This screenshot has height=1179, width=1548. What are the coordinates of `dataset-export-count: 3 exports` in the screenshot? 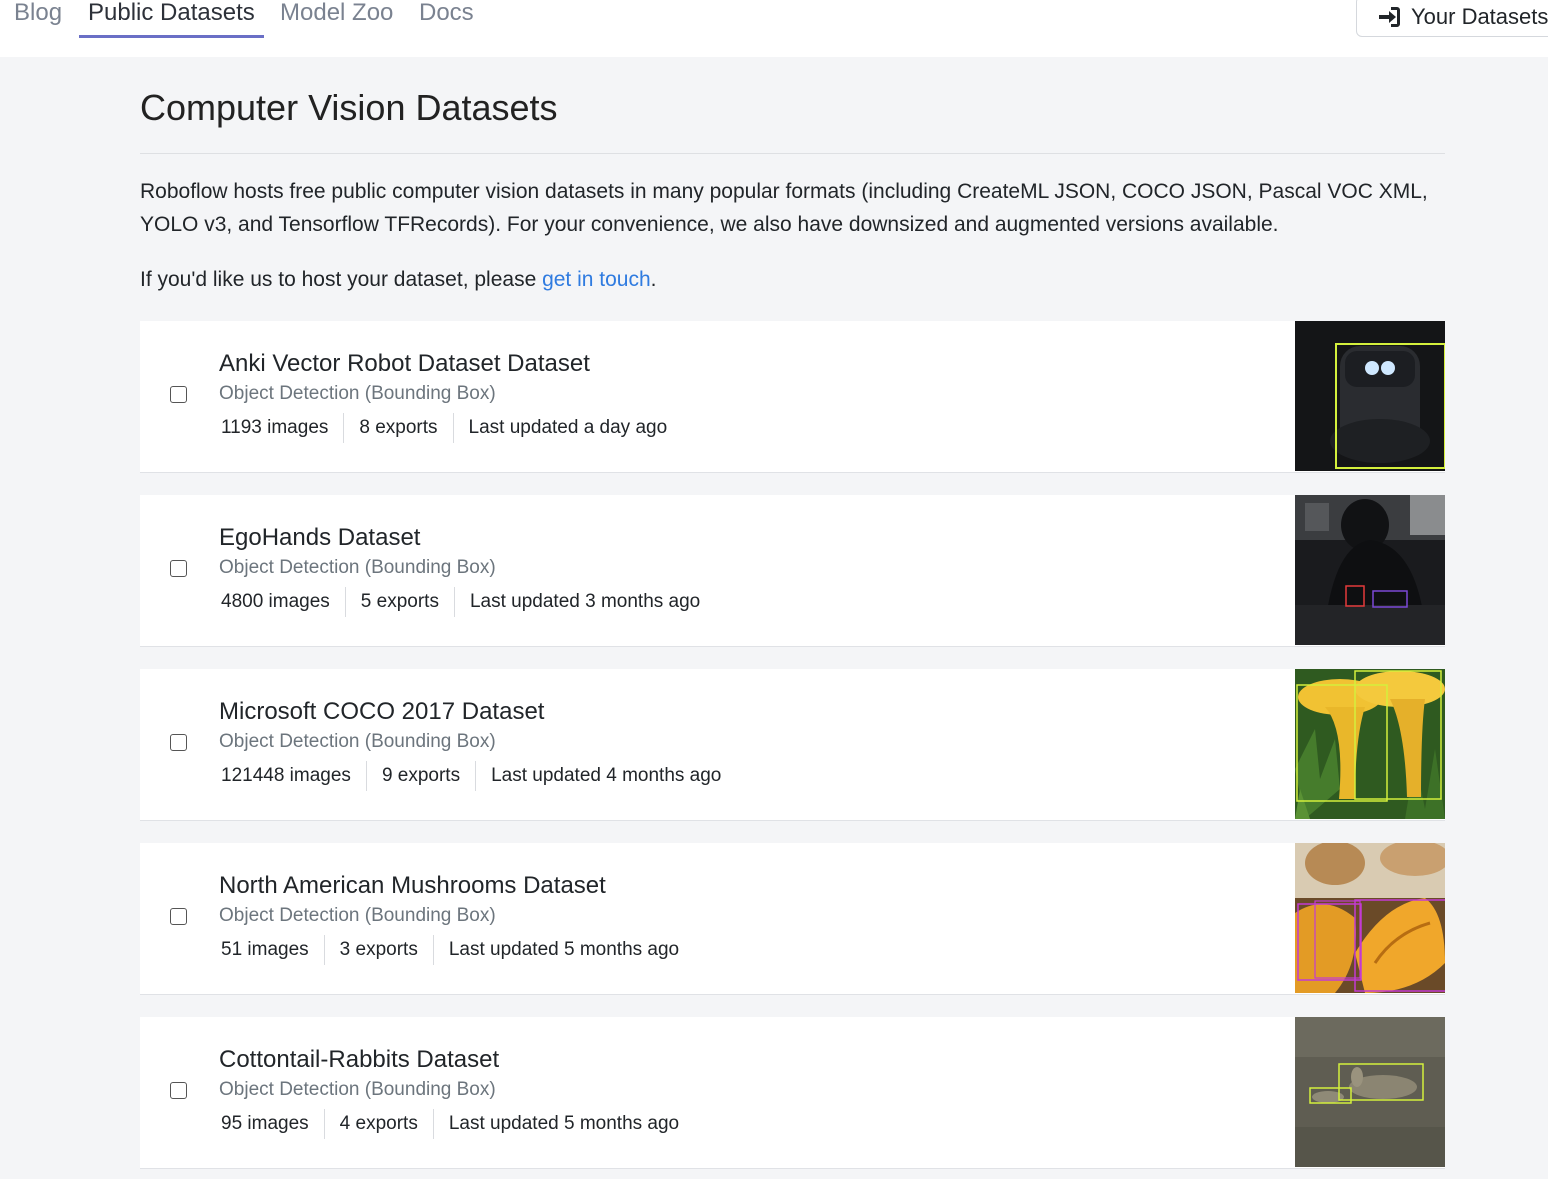 It's located at (378, 950).